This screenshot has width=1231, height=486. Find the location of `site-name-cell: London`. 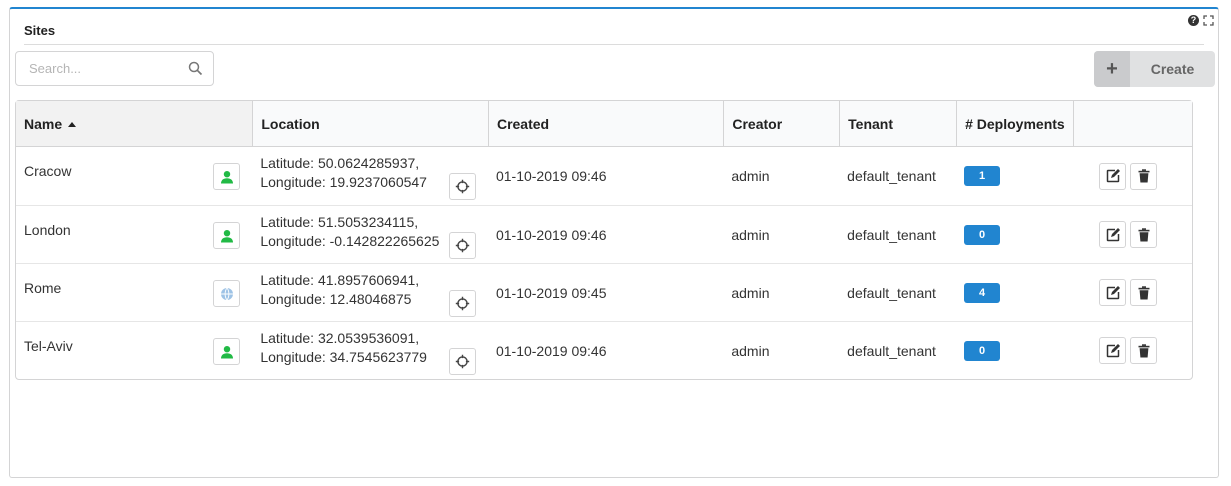

site-name-cell: London is located at coordinates (134, 234).